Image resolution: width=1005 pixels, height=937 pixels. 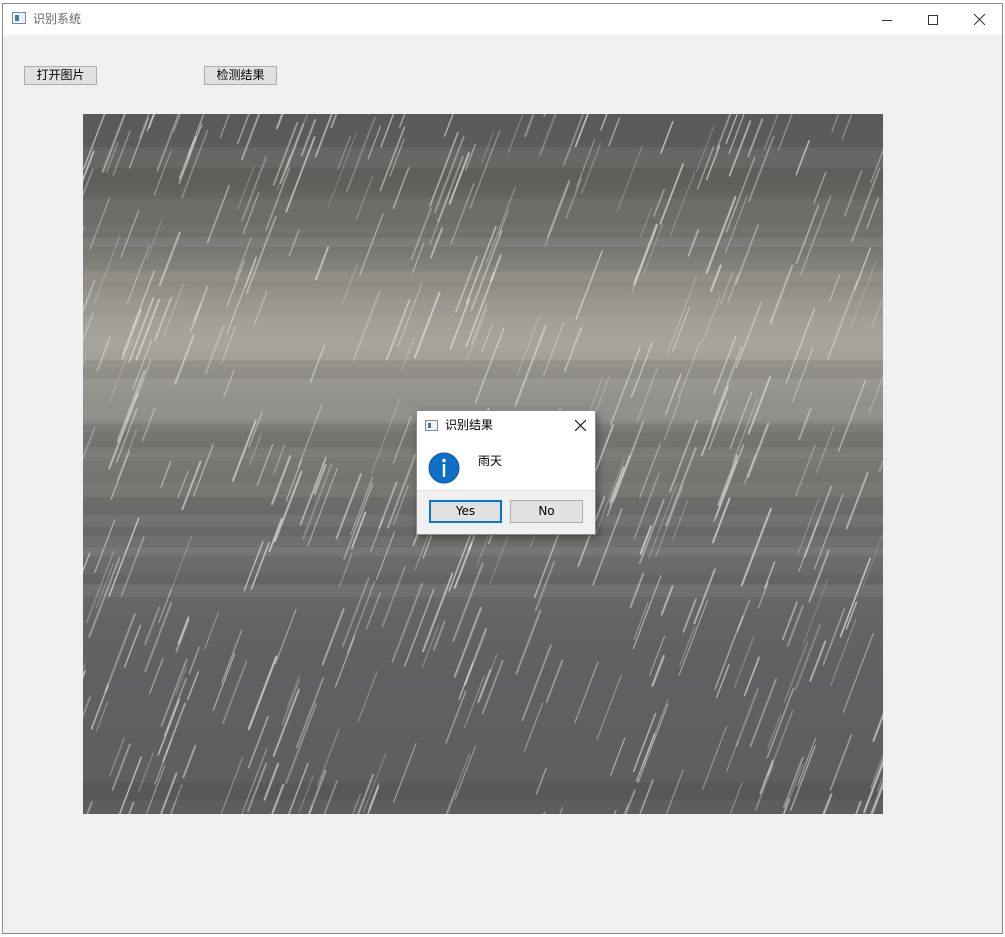 I want to click on window-title: 识别系统, so click(x=57, y=19).